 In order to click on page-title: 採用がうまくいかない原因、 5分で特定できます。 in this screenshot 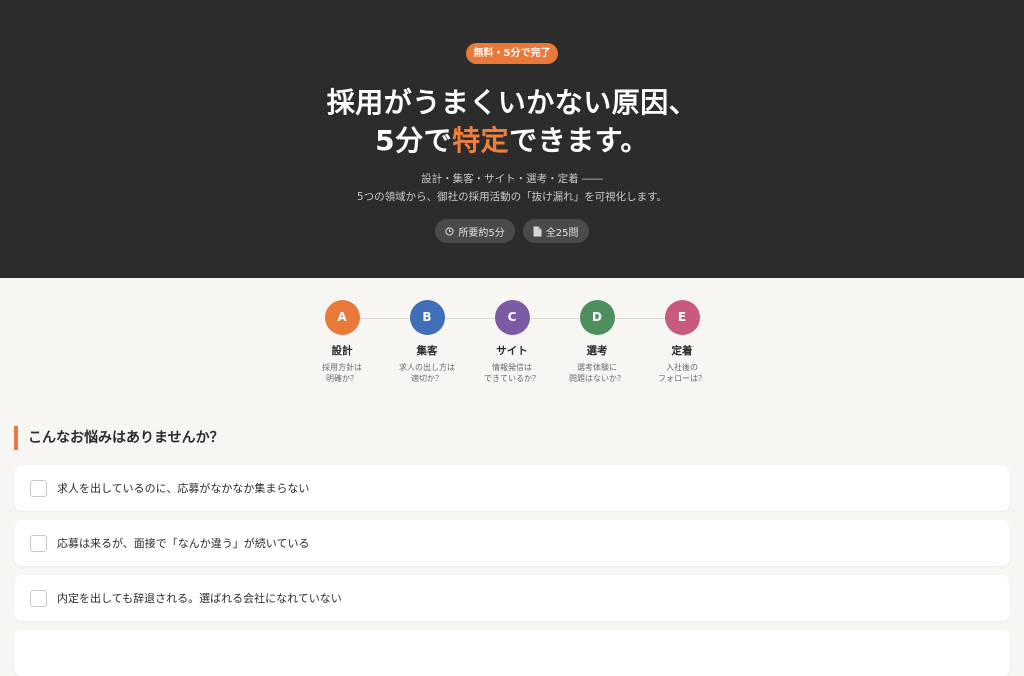, I will do `click(512, 122)`.